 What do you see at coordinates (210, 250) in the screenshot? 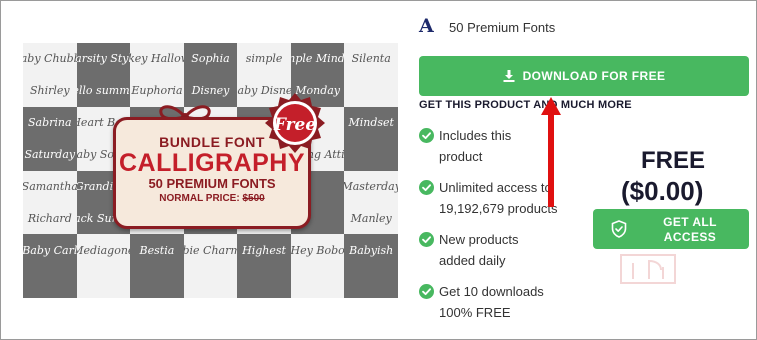
I see `font-sample-tile: Barbie Charming` at bounding box center [210, 250].